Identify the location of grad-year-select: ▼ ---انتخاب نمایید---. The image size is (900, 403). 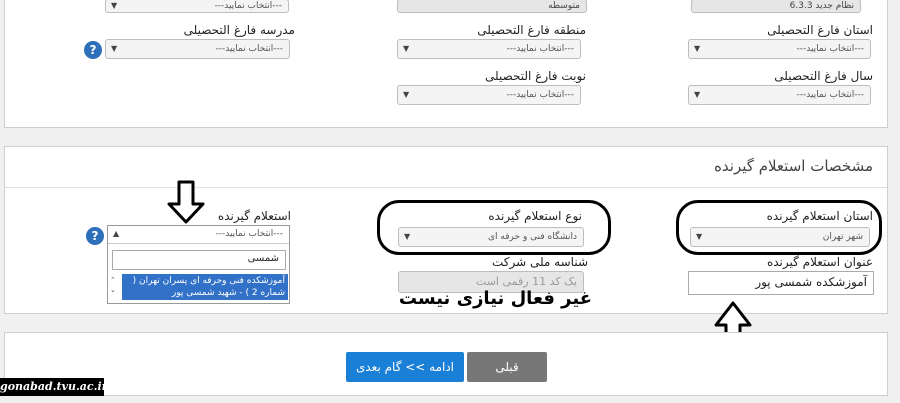
(779, 95).